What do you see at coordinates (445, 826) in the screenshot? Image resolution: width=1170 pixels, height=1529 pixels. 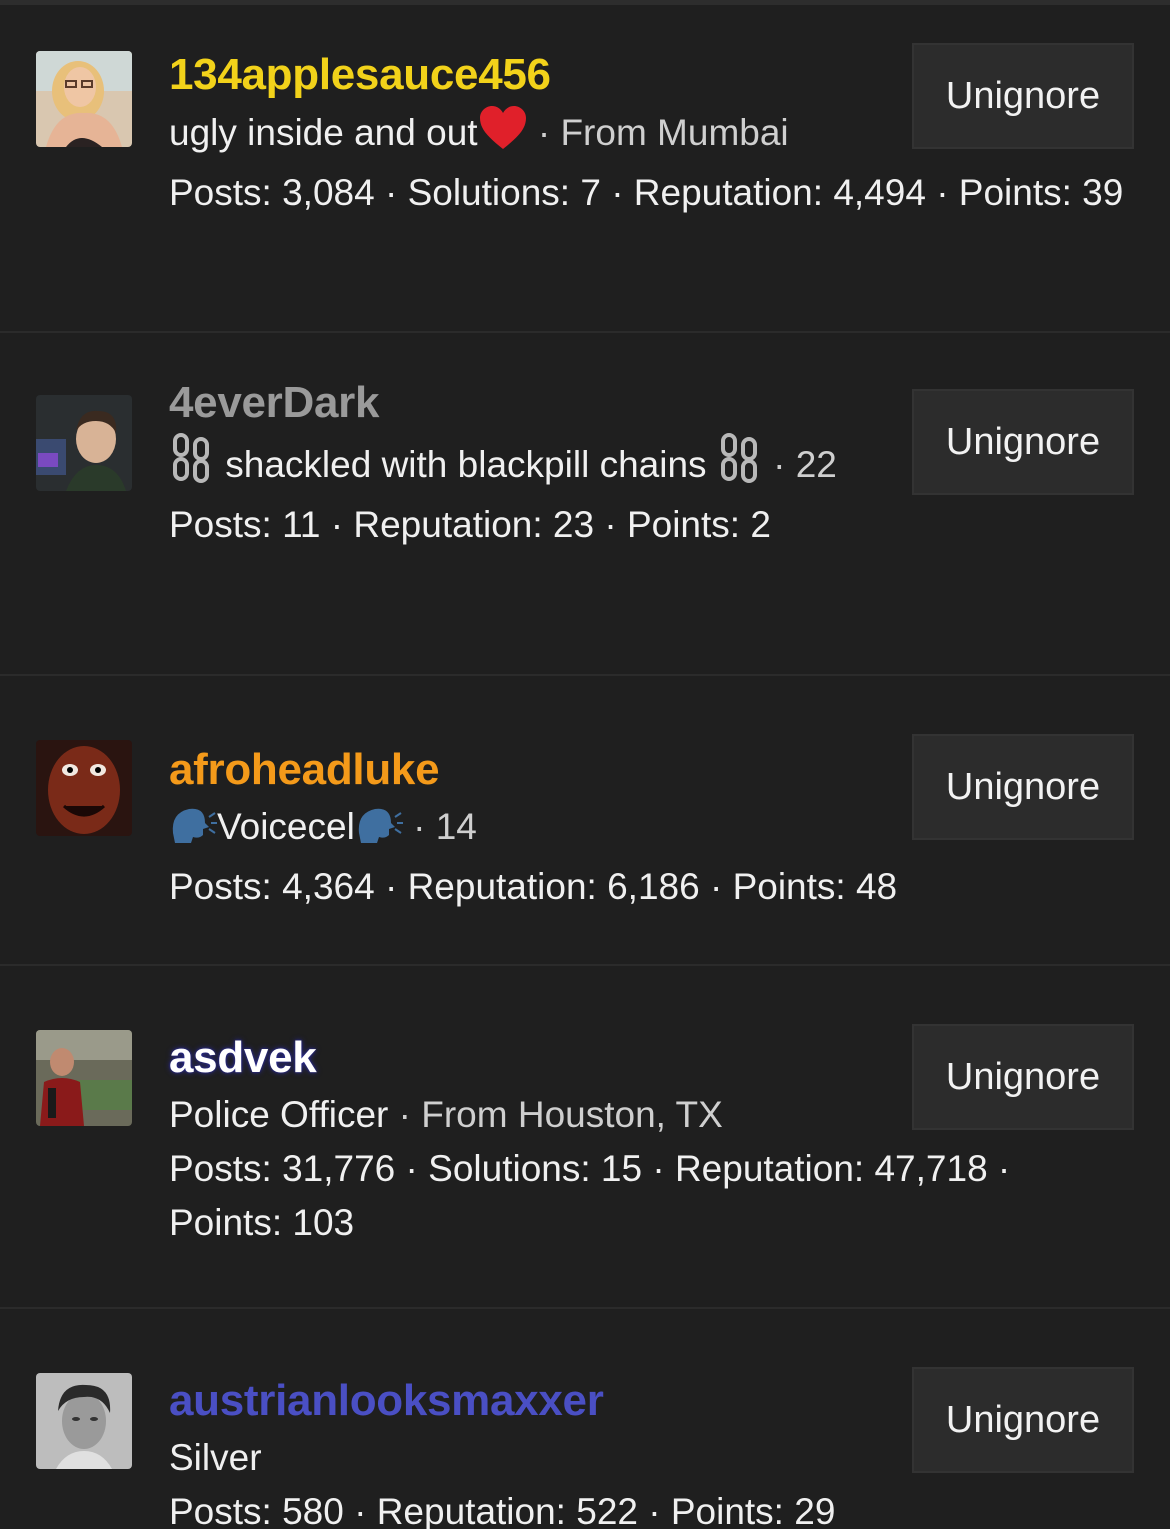 I see `user-meta: · 14` at bounding box center [445, 826].